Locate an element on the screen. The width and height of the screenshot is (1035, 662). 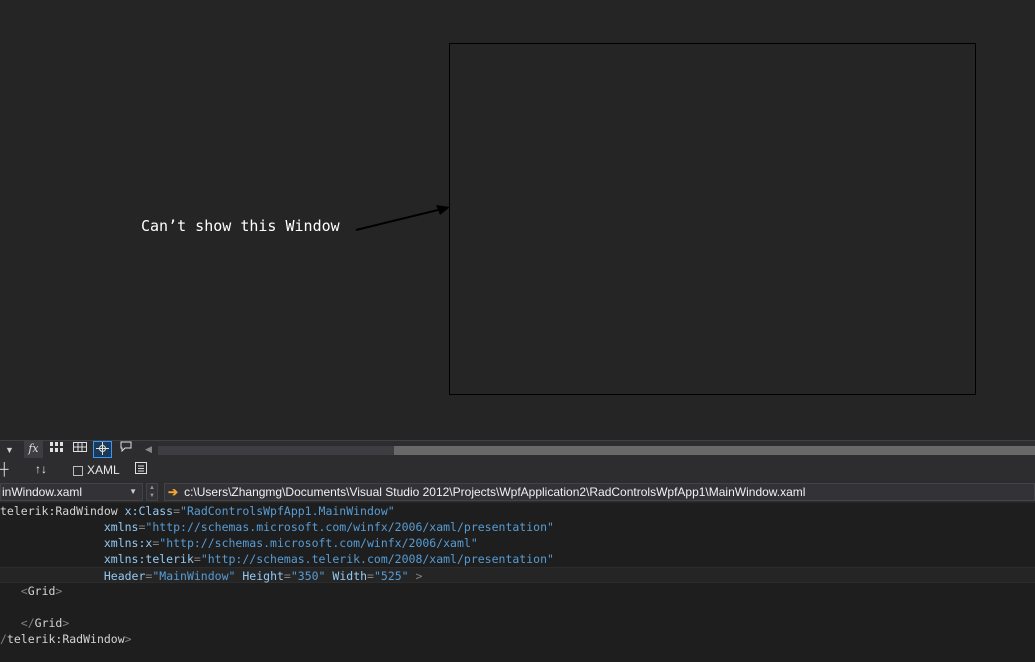
comment-icon is located at coordinates (125, 447).